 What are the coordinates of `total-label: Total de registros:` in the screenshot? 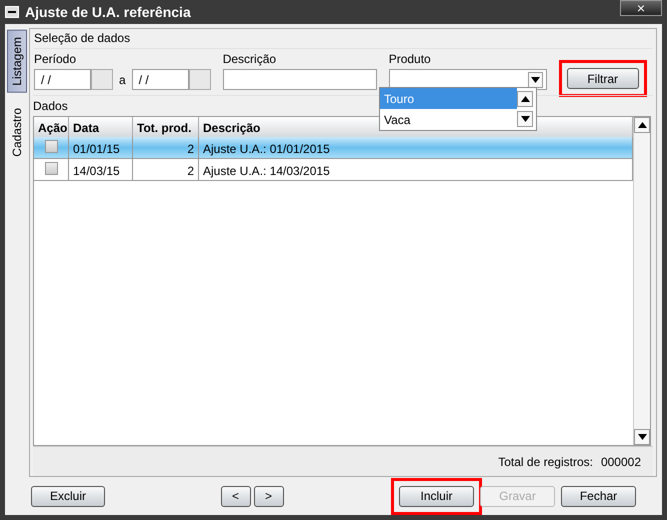 It's located at (545, 462).